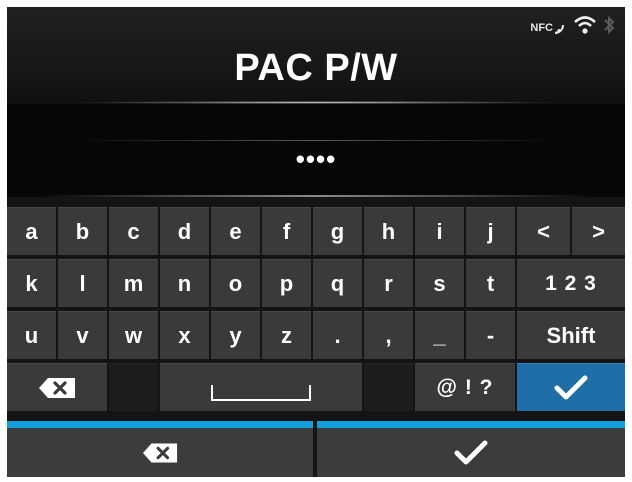  I want to click on key-q: q, so click(337, 283).